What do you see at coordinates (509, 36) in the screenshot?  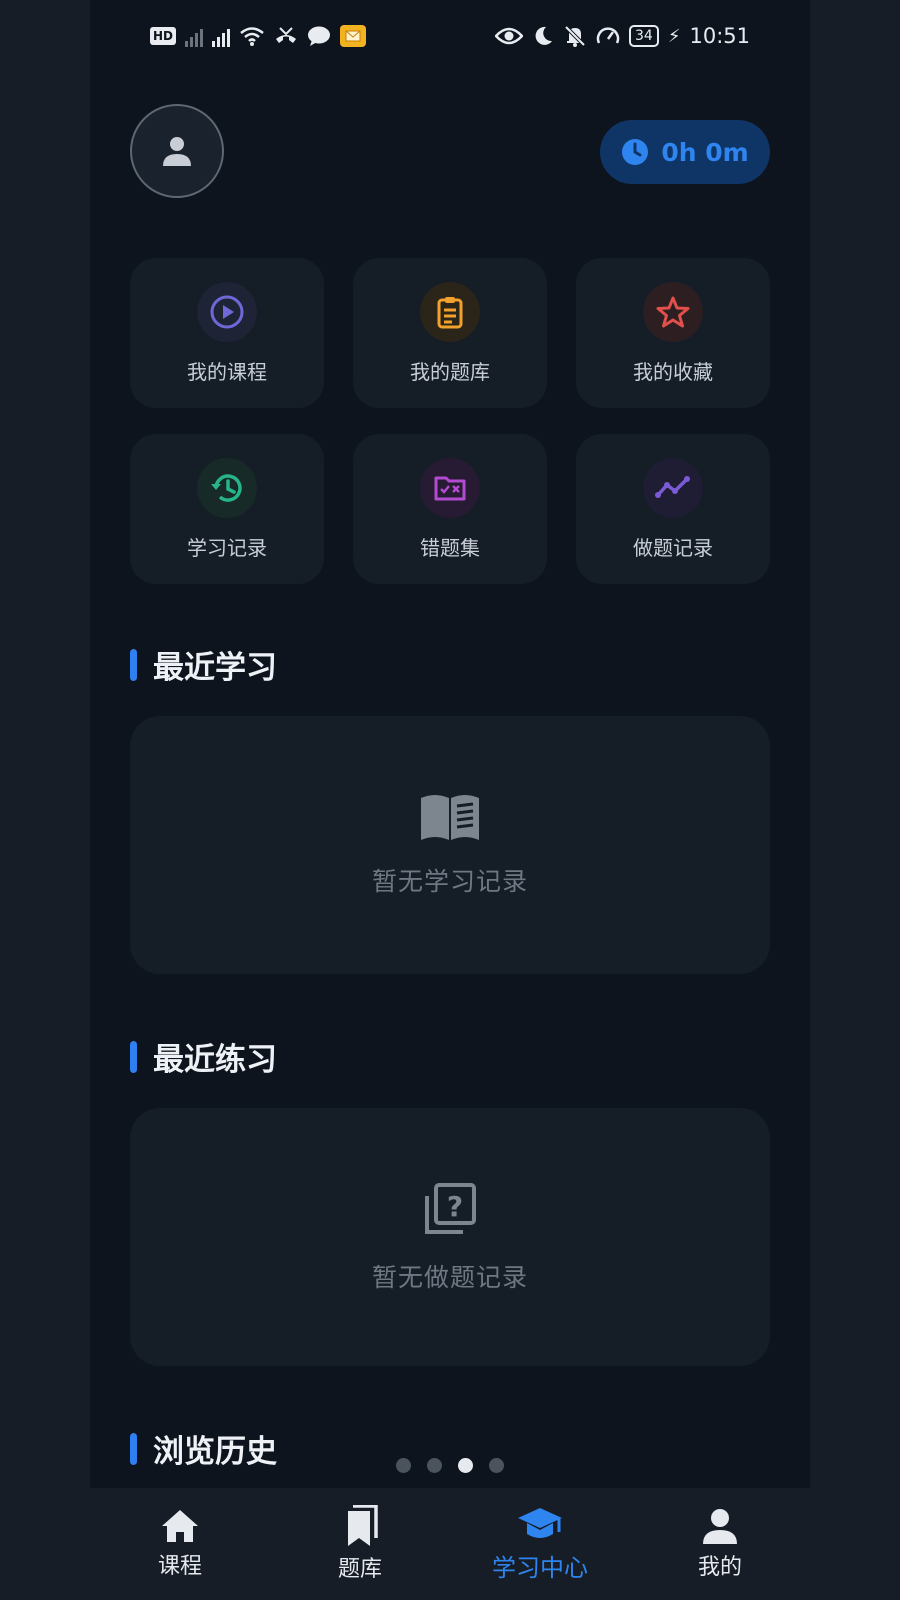 I see `eye-icon` at bounding box center [509, 36].